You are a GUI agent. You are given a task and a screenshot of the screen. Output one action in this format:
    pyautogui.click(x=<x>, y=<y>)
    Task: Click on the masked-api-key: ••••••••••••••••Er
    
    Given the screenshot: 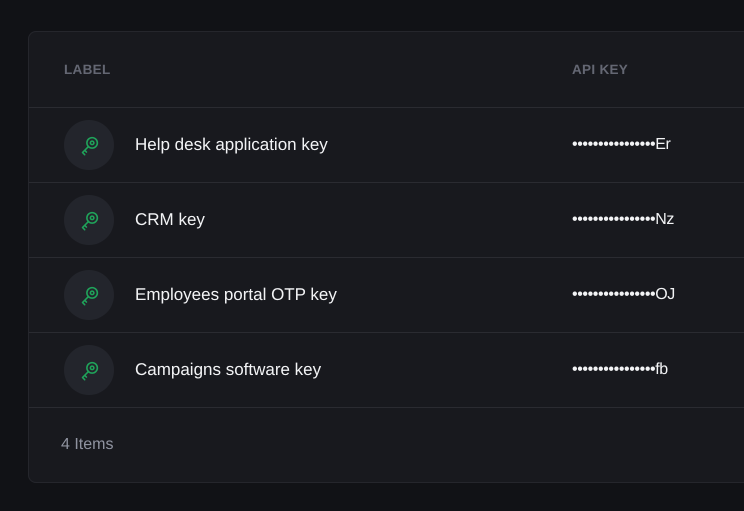 What is the action you would take?
    pyautogui.click(x=658, y=145)
    